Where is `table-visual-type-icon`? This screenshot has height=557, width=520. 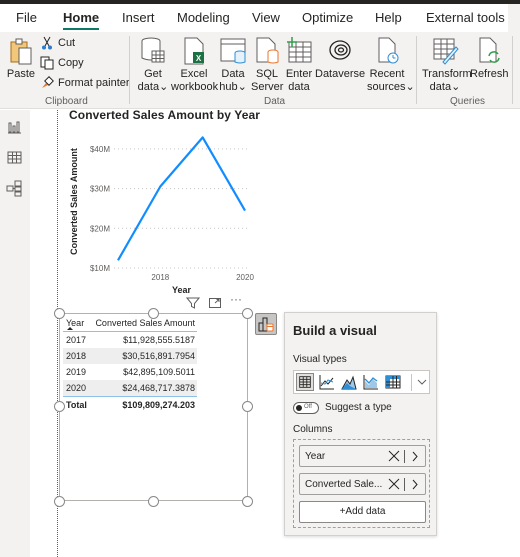 table-visual-type-icon is located at coordinates (305, 382).